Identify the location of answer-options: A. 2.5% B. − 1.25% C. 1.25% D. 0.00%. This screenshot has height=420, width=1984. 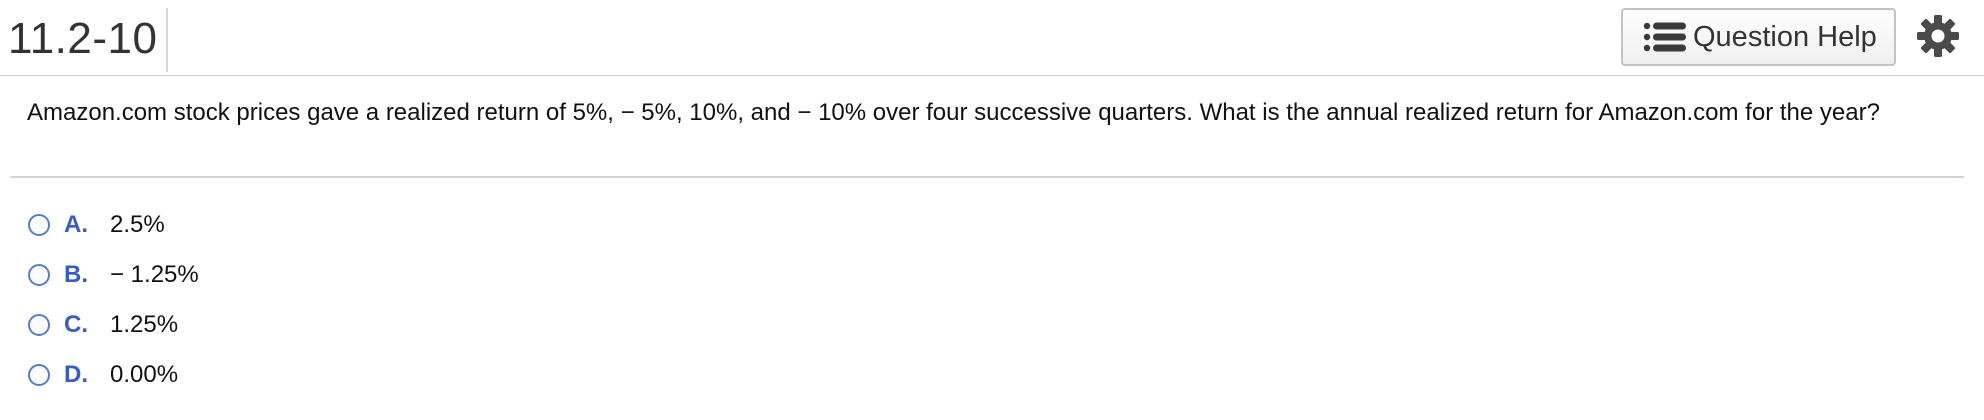
(113, 300).